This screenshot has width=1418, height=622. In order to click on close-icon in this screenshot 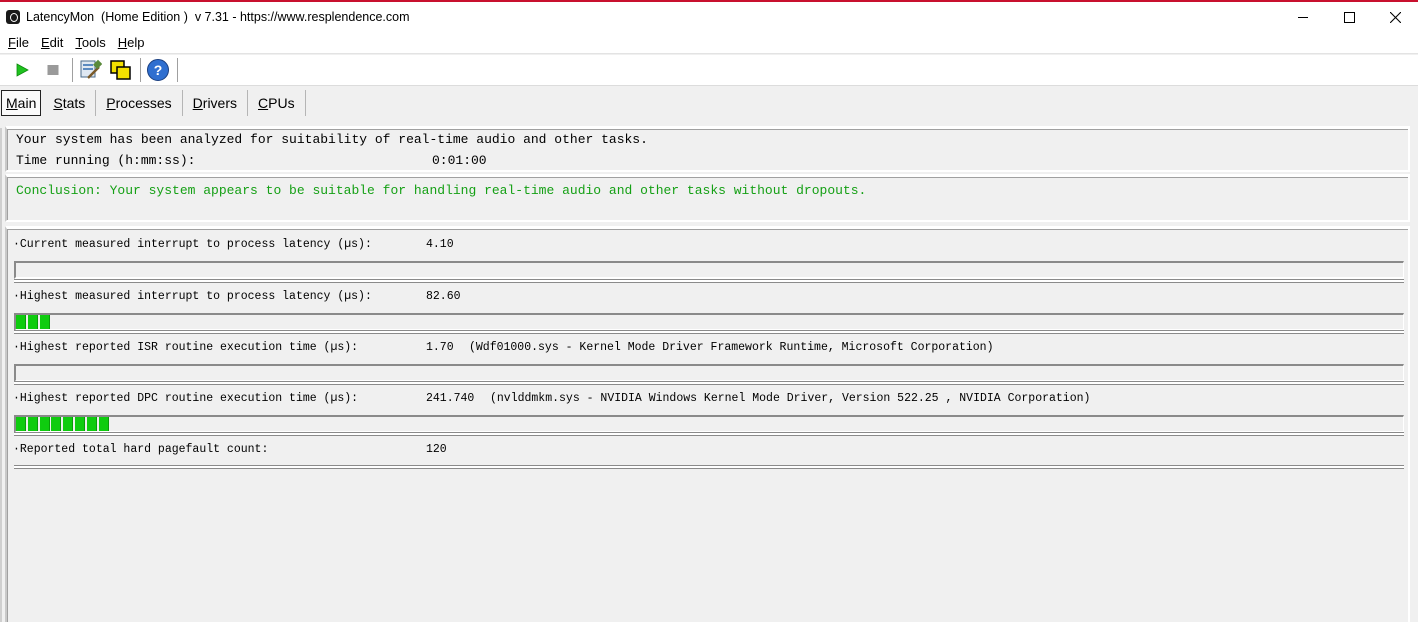, I will do `click(1395, 17)`.